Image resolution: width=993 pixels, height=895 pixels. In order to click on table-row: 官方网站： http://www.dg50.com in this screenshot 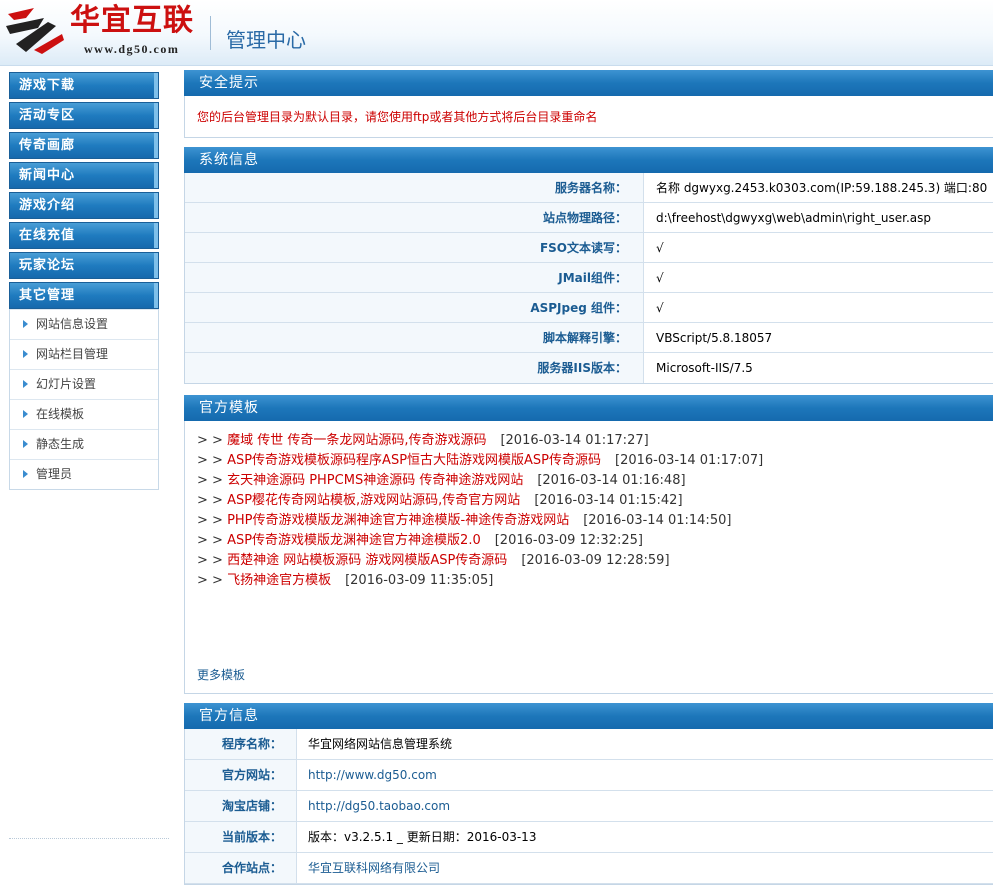, I will do `click(589, 775)`.